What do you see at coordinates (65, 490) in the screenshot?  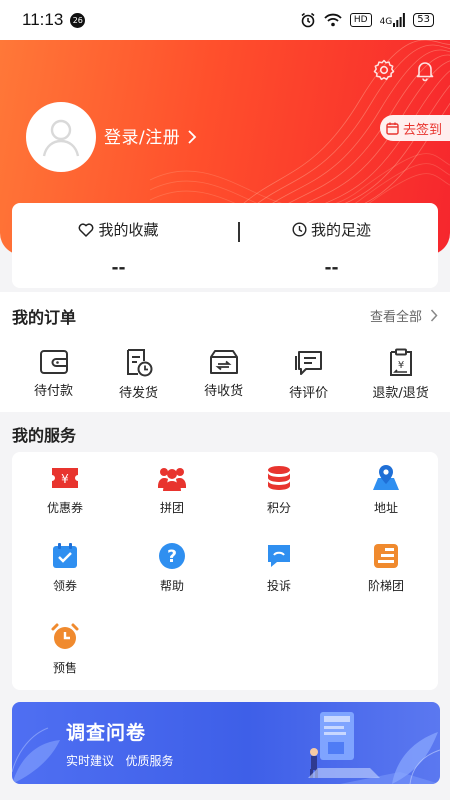 I see `service-coupon: ¥ 优惠券` at bounding box center [65, 490].